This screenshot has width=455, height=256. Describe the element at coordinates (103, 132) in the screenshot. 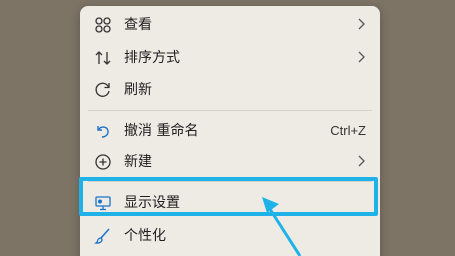

I see `undo-icon` at that location.